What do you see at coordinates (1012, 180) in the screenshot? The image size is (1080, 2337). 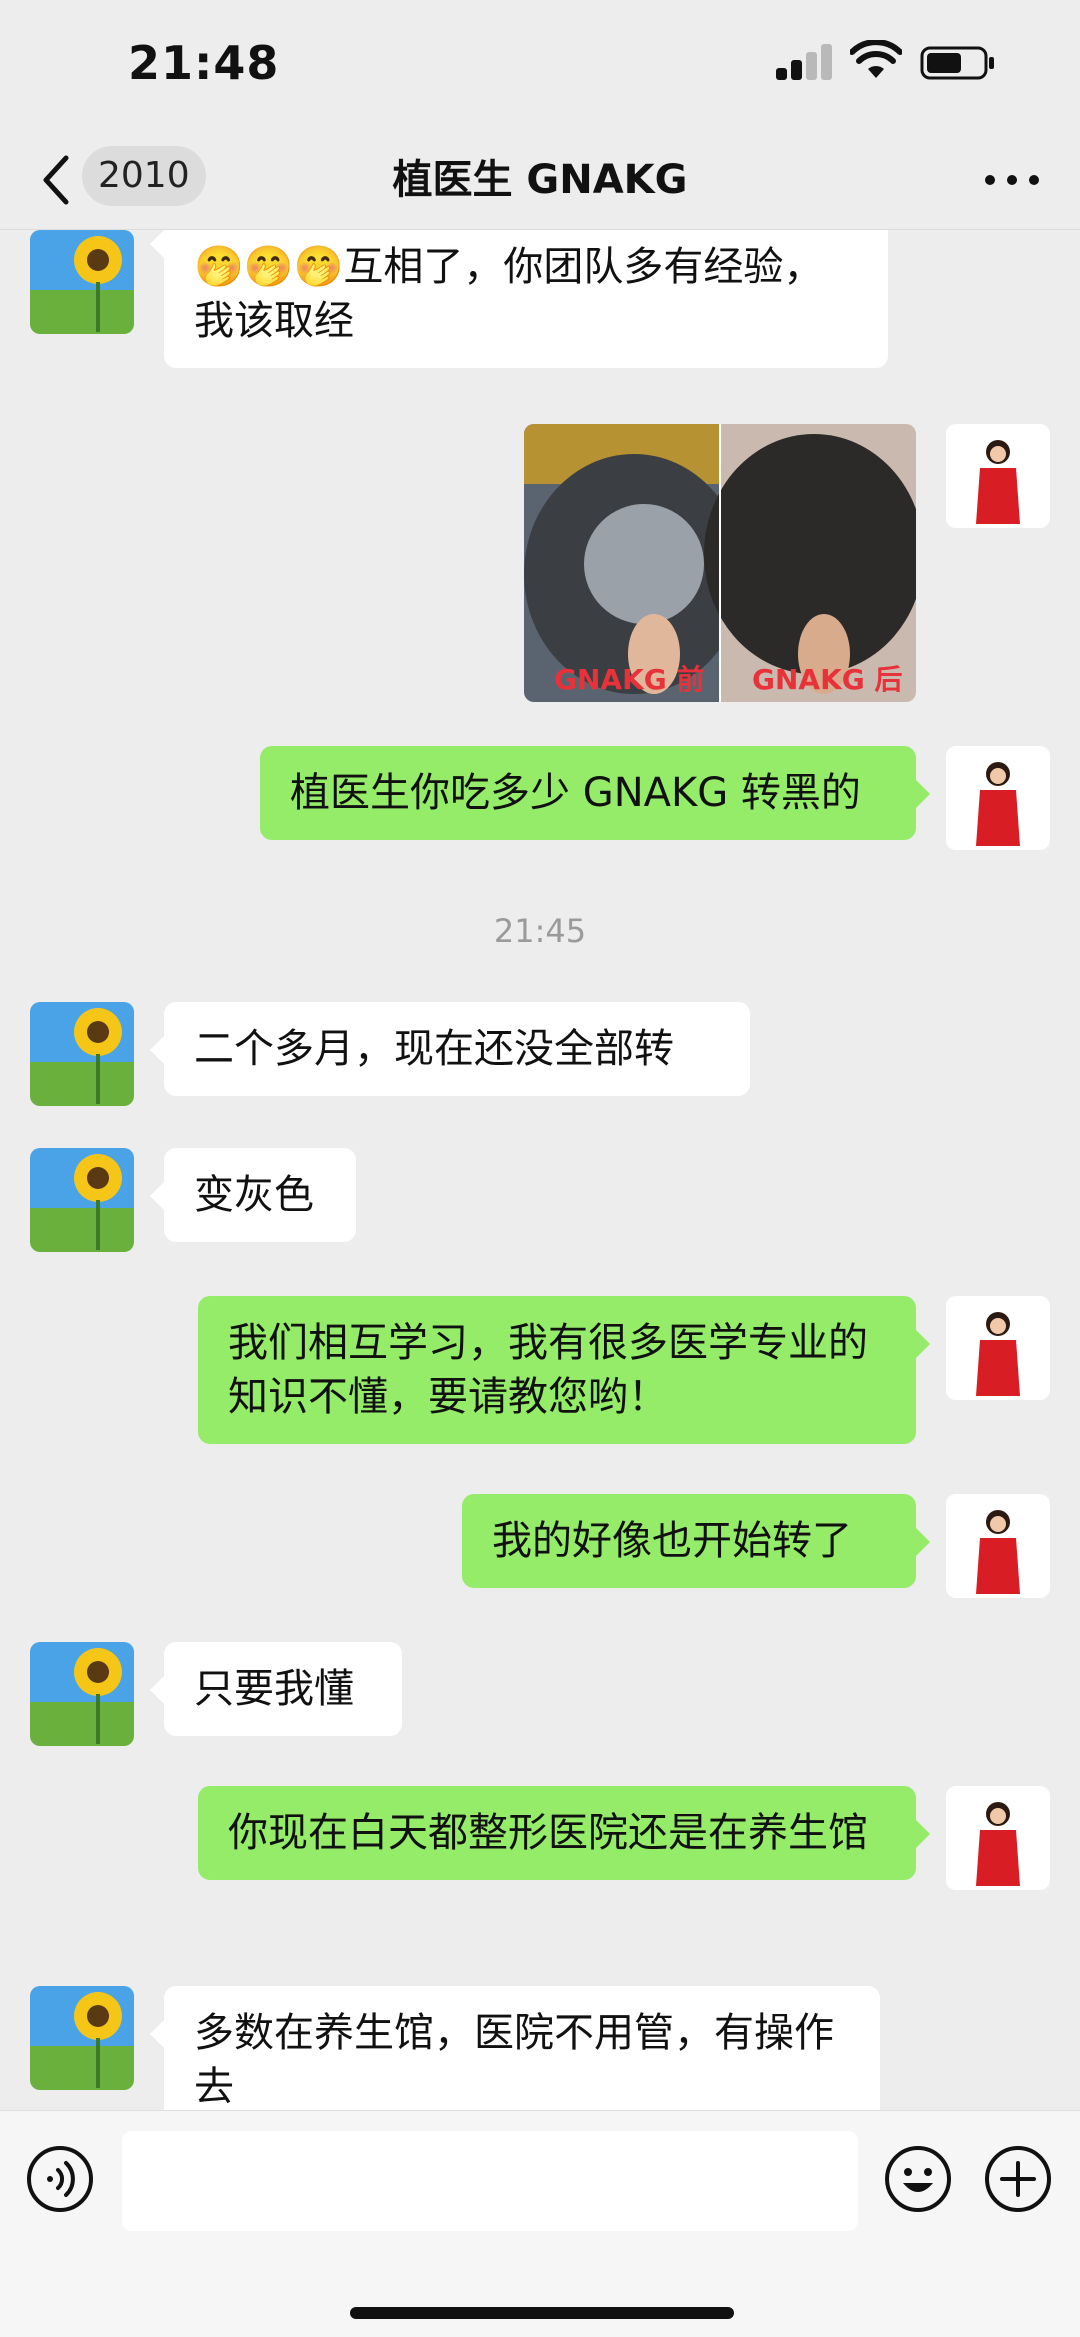 I see `more-options-icon` at bounding box center [1012, 180].